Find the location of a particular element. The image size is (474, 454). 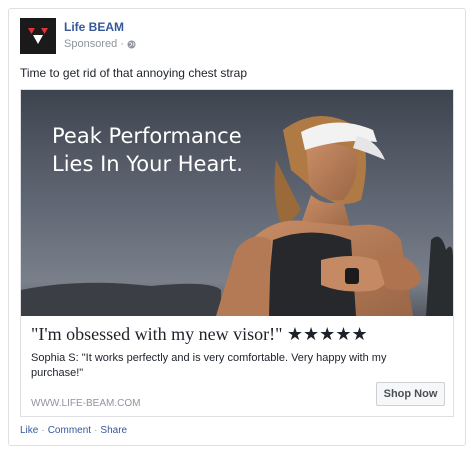

headline-line-2: Lies In Your Heart. is located at coordinates (147, 164).